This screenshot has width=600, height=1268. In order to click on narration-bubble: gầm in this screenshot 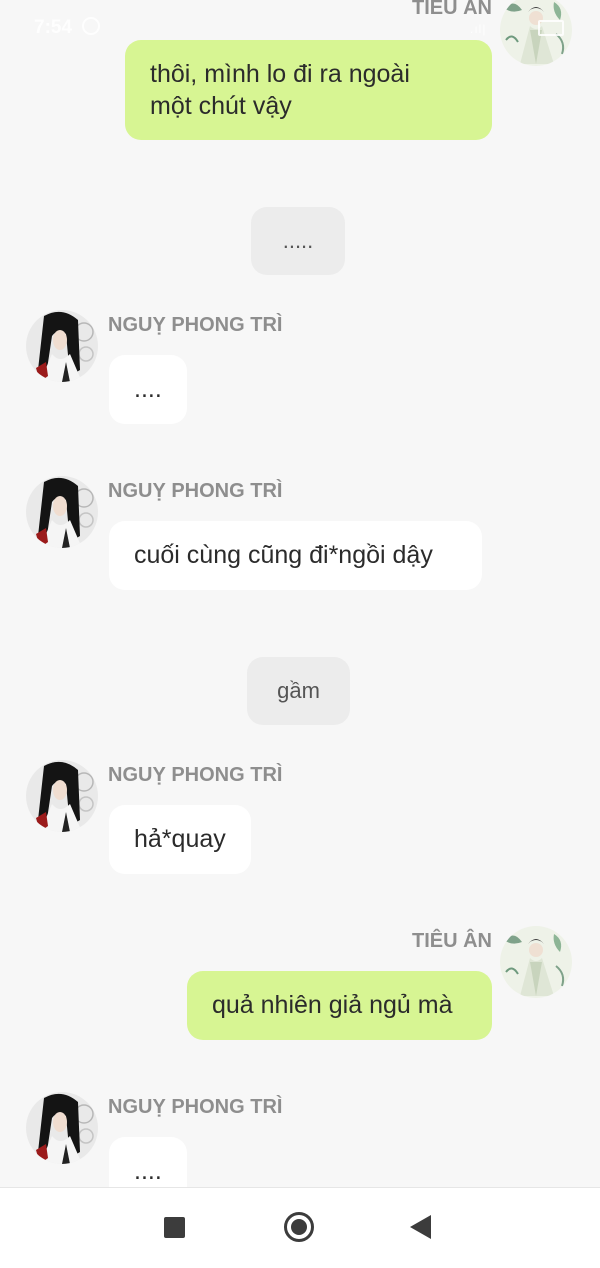, I will do `click(298, 691)`.